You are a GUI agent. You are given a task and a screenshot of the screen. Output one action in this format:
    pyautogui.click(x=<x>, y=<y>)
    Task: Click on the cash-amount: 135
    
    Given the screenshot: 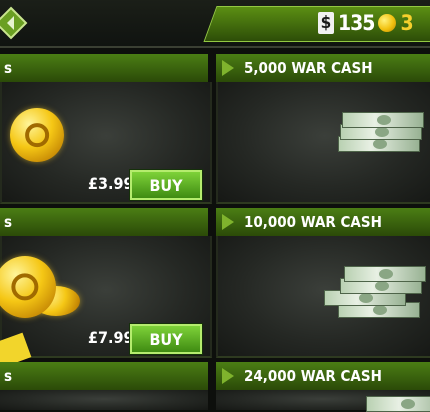 What is the action you would take?
    pyautogui.click(x=356, y=23)
    